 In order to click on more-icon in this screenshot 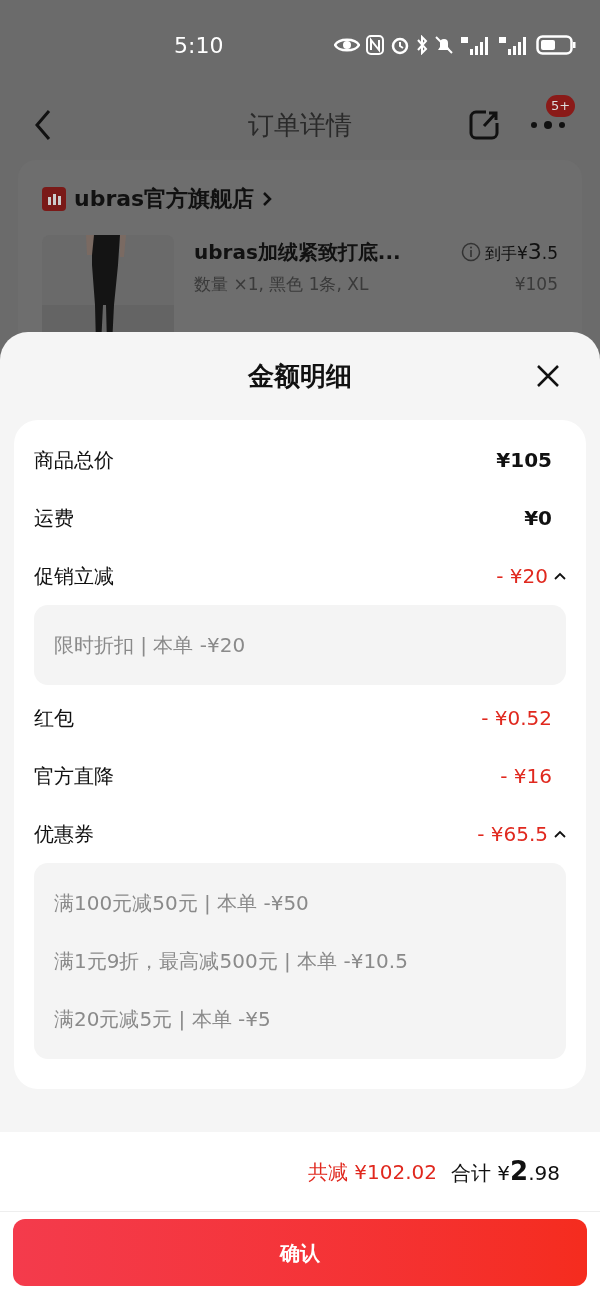, I will do `click(548, 125)`.